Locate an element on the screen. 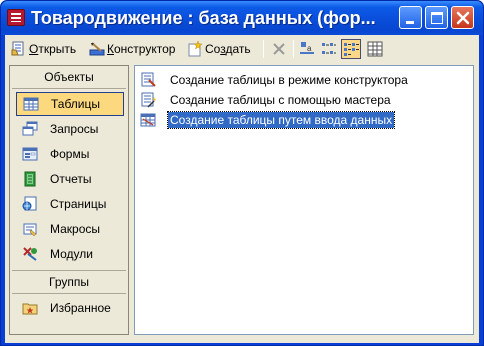  large-icons-button: a is located at coordinates (307, 49).